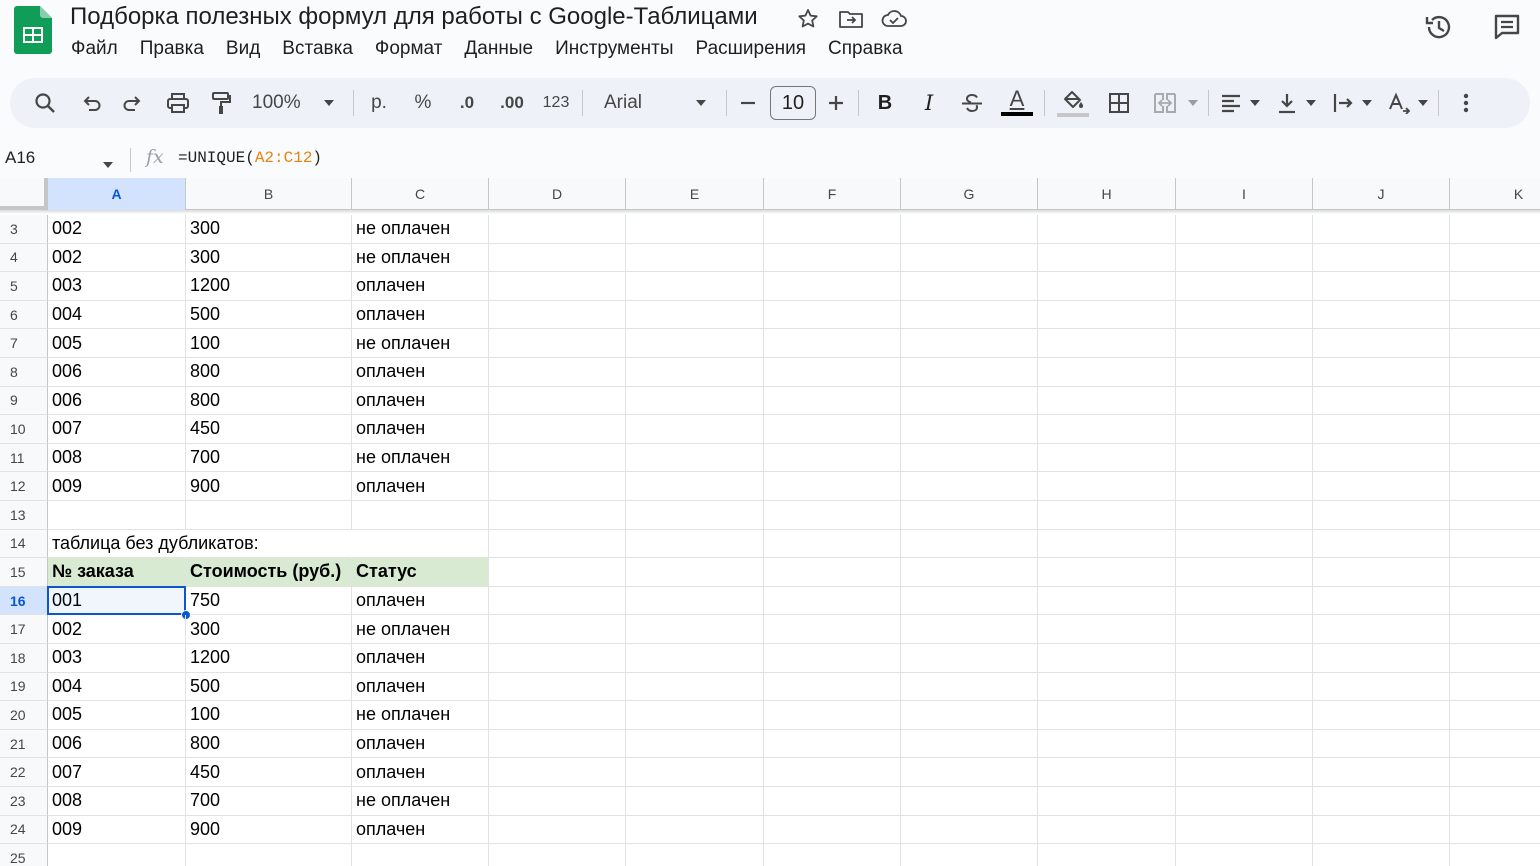 This screenshot has height=866, width=1540. Describe the element at coordinates (969, 715) in the screenshot. I see `cell-g20` at that location.